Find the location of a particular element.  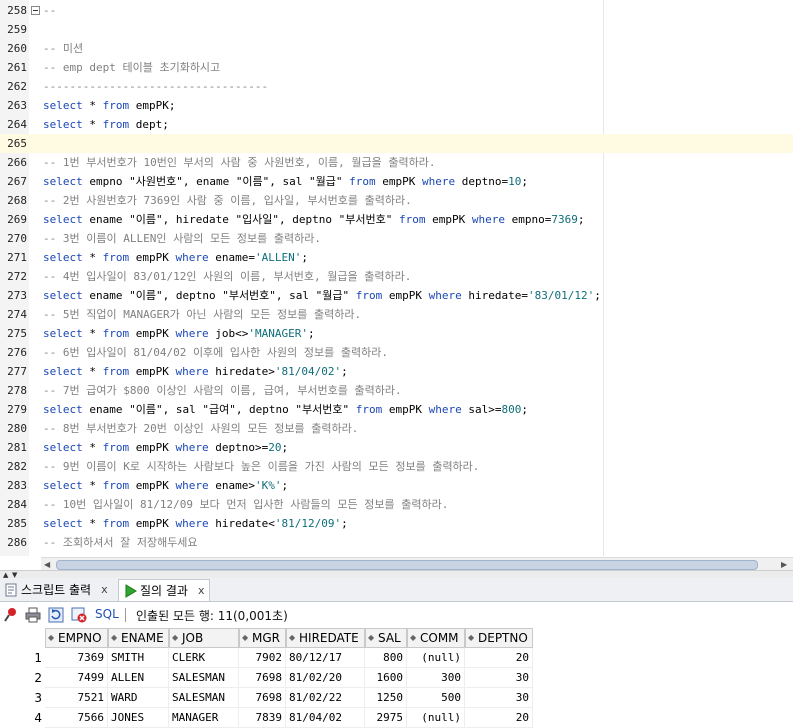

code-line: 270 -- 3번 이름이 ALLEN인 사람의 모든 정보를 출력하라. is located at coordinates (396, 238).